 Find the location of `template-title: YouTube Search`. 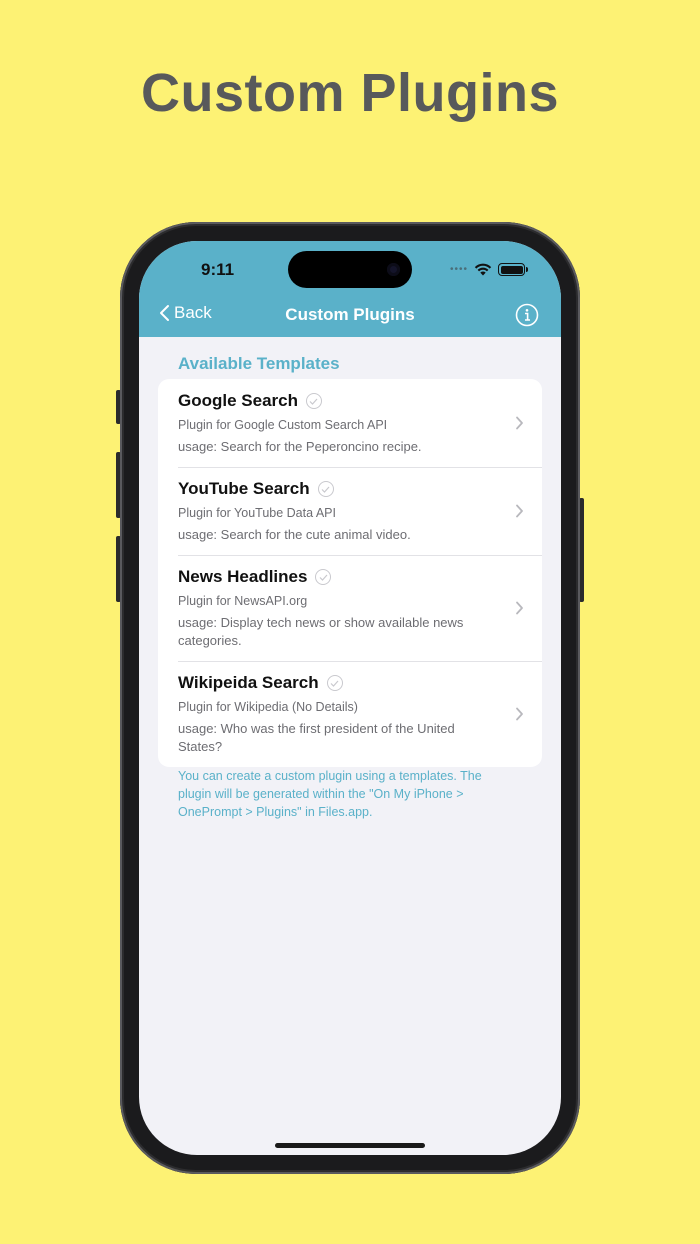

template-title: YouTube Search is located at coordinates (244, 488).